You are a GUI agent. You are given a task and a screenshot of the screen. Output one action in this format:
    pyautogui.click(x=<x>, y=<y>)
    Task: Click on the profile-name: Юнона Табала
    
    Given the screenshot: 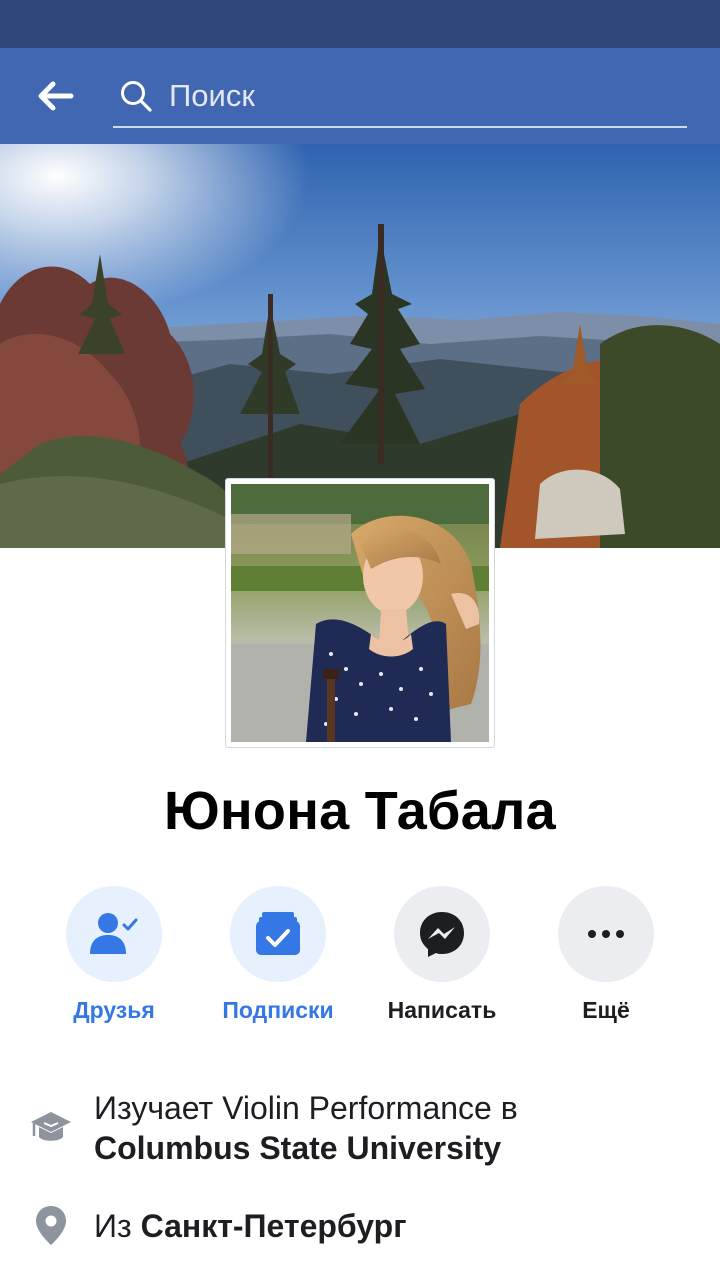 What is the action you would take?
    pyautogui.click(x=360, y=811)
    